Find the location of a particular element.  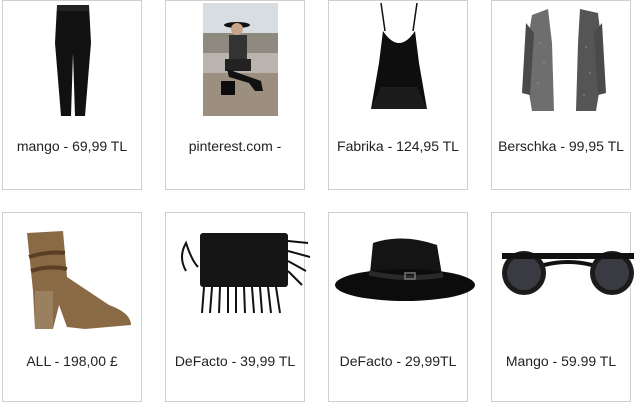

product-card: Fabrika - 124,95 TL is located at coordinates (398, 95).